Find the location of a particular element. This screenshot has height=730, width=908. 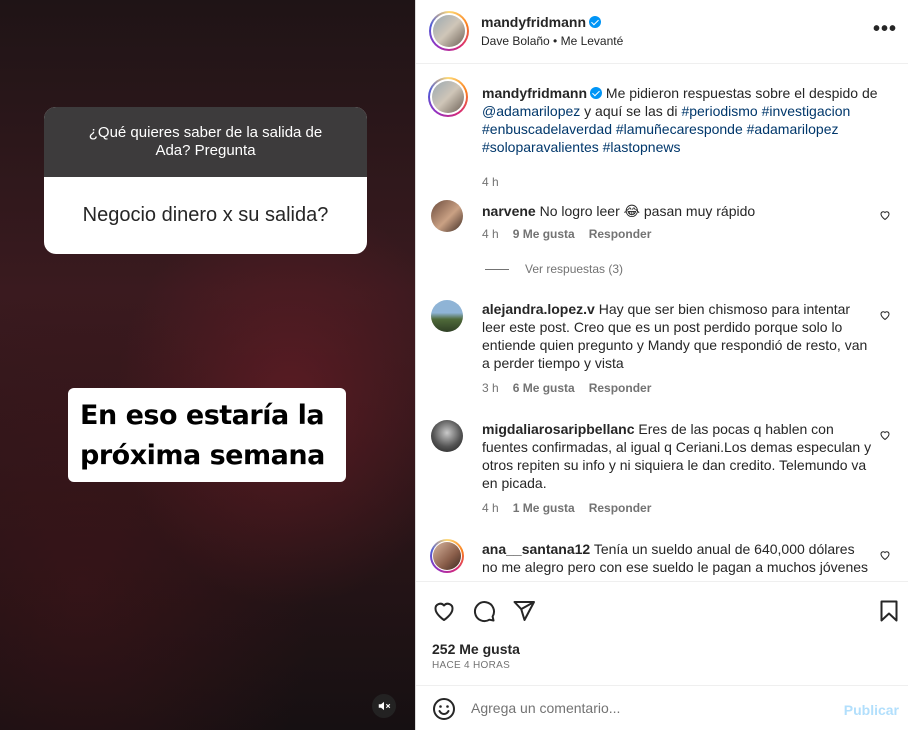

hashtags-line-1: #periodismo #investigacion is located at coordinates (765, 111).